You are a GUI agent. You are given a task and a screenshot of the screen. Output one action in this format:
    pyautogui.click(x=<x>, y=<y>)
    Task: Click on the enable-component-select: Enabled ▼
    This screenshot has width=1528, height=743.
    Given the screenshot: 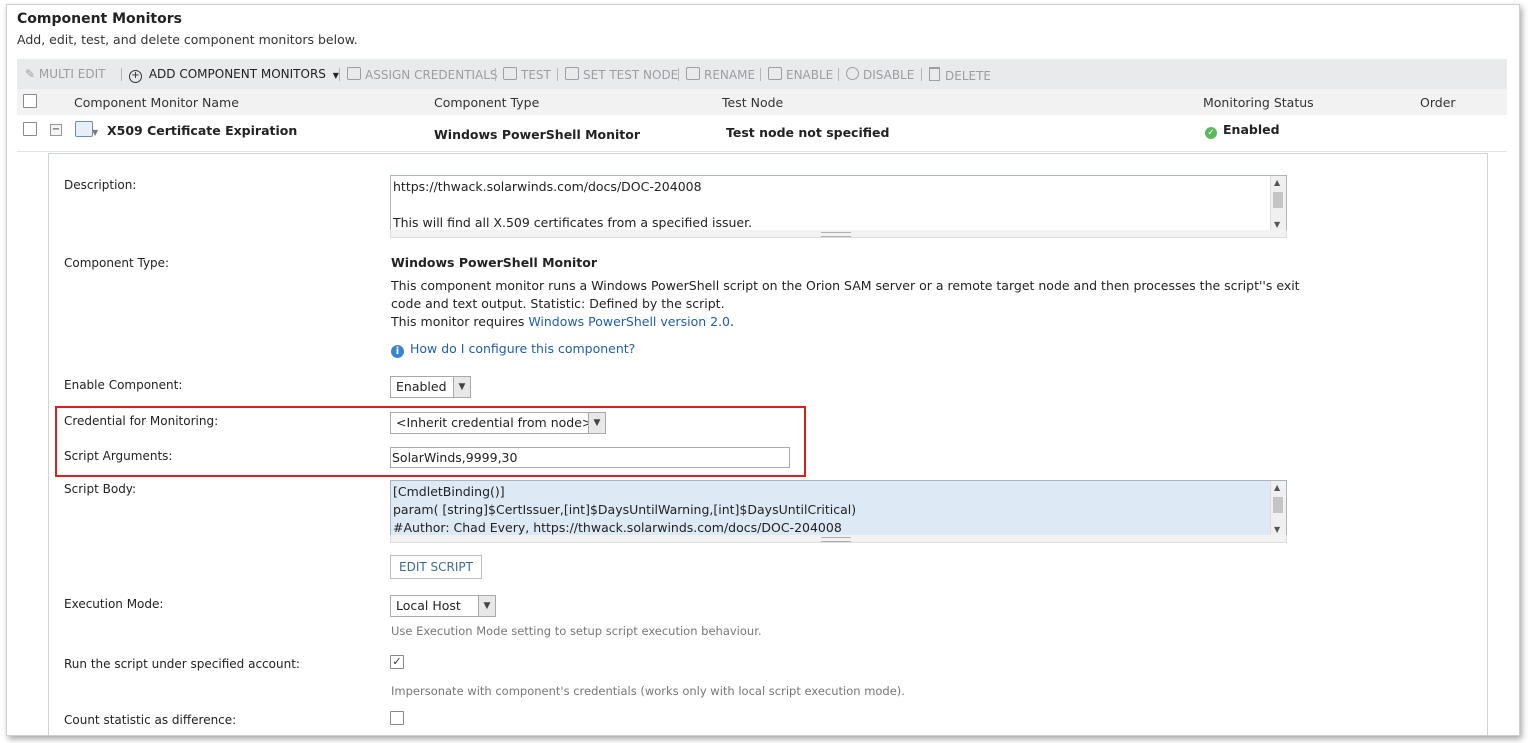 What is the action you would take?
    pyautogui.click(x=430, y=387)
    